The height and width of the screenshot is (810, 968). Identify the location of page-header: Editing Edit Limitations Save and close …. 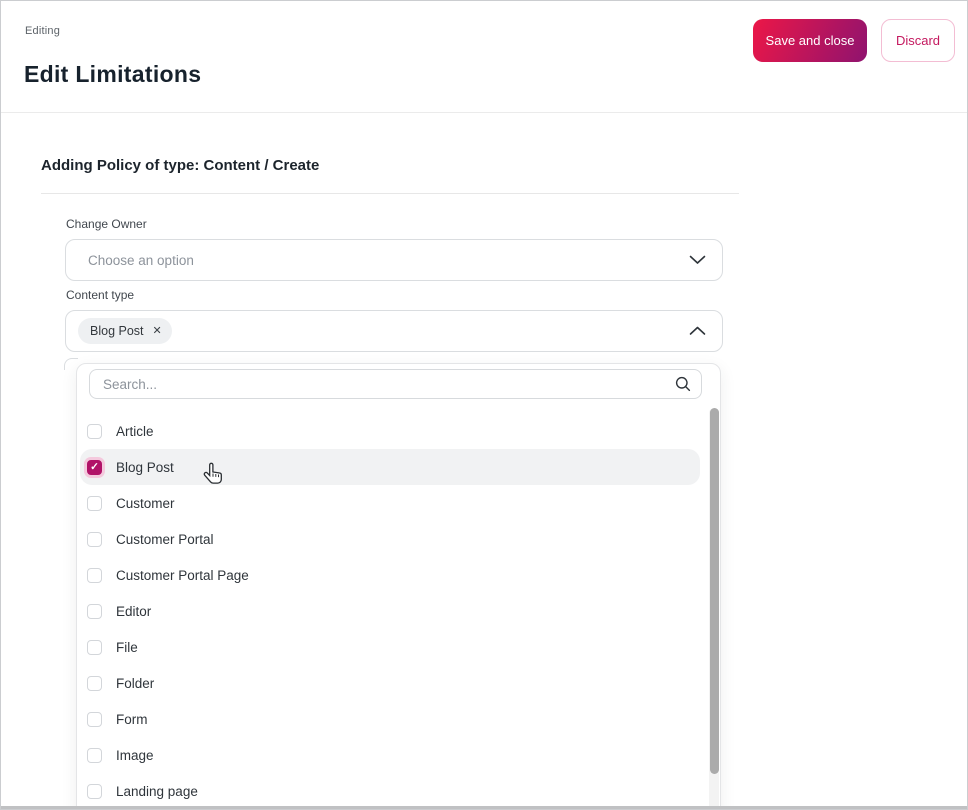
(484, 57).